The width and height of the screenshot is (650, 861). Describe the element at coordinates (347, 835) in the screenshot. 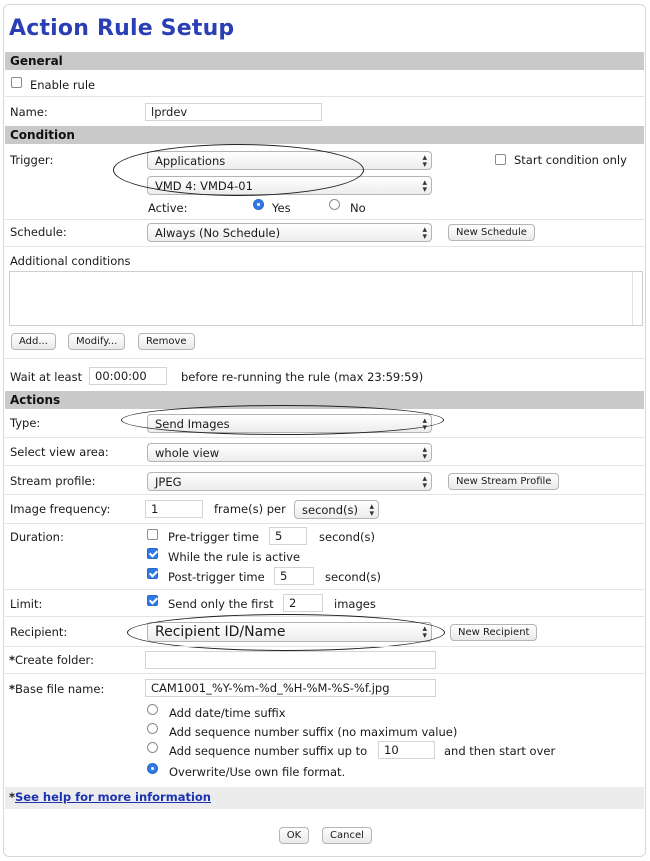

I see `cancel-button: Cancel` at that location.